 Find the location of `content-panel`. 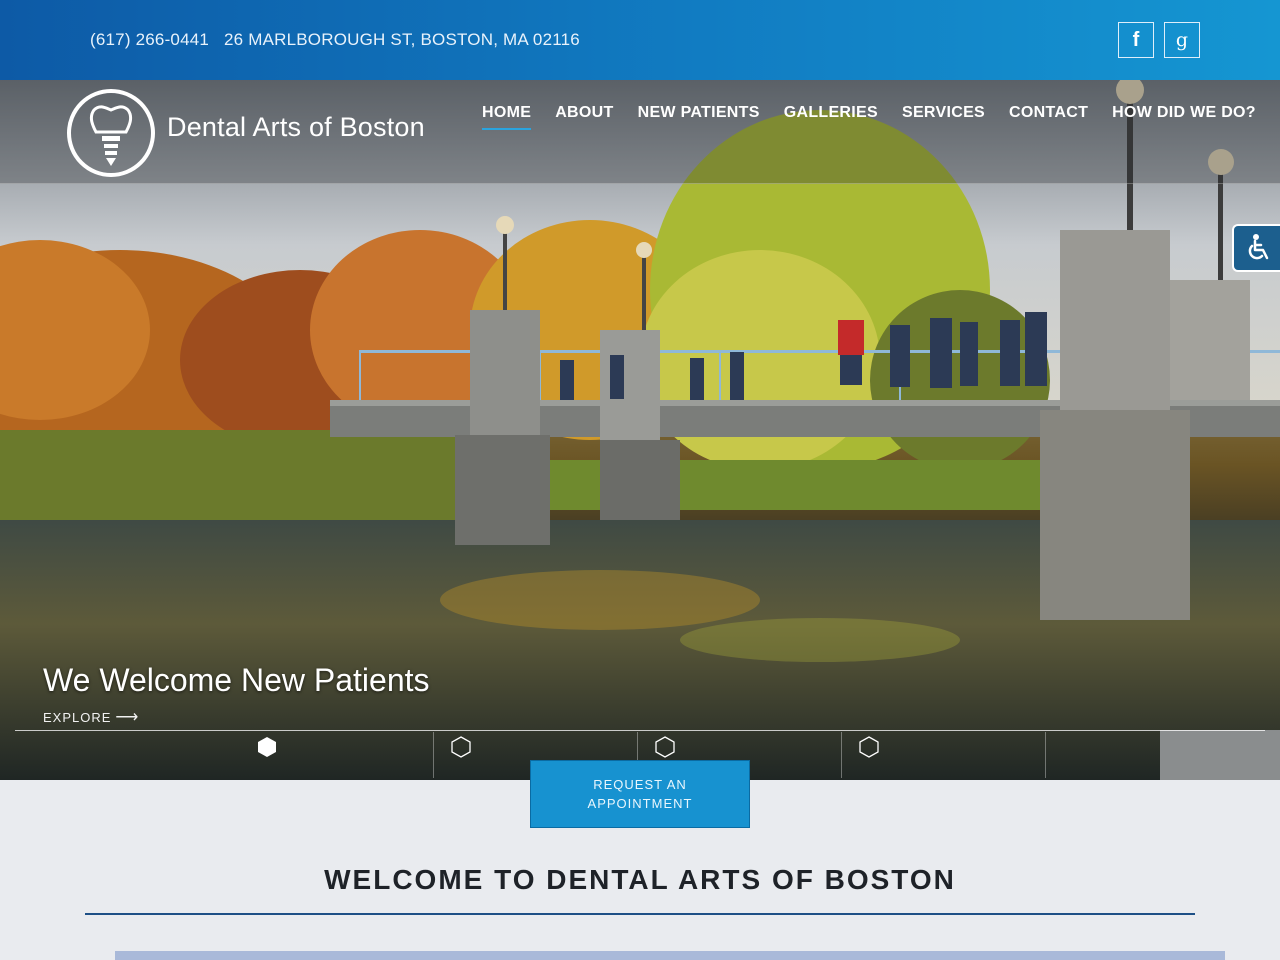

content-panel is located at coordinates (670, 955).